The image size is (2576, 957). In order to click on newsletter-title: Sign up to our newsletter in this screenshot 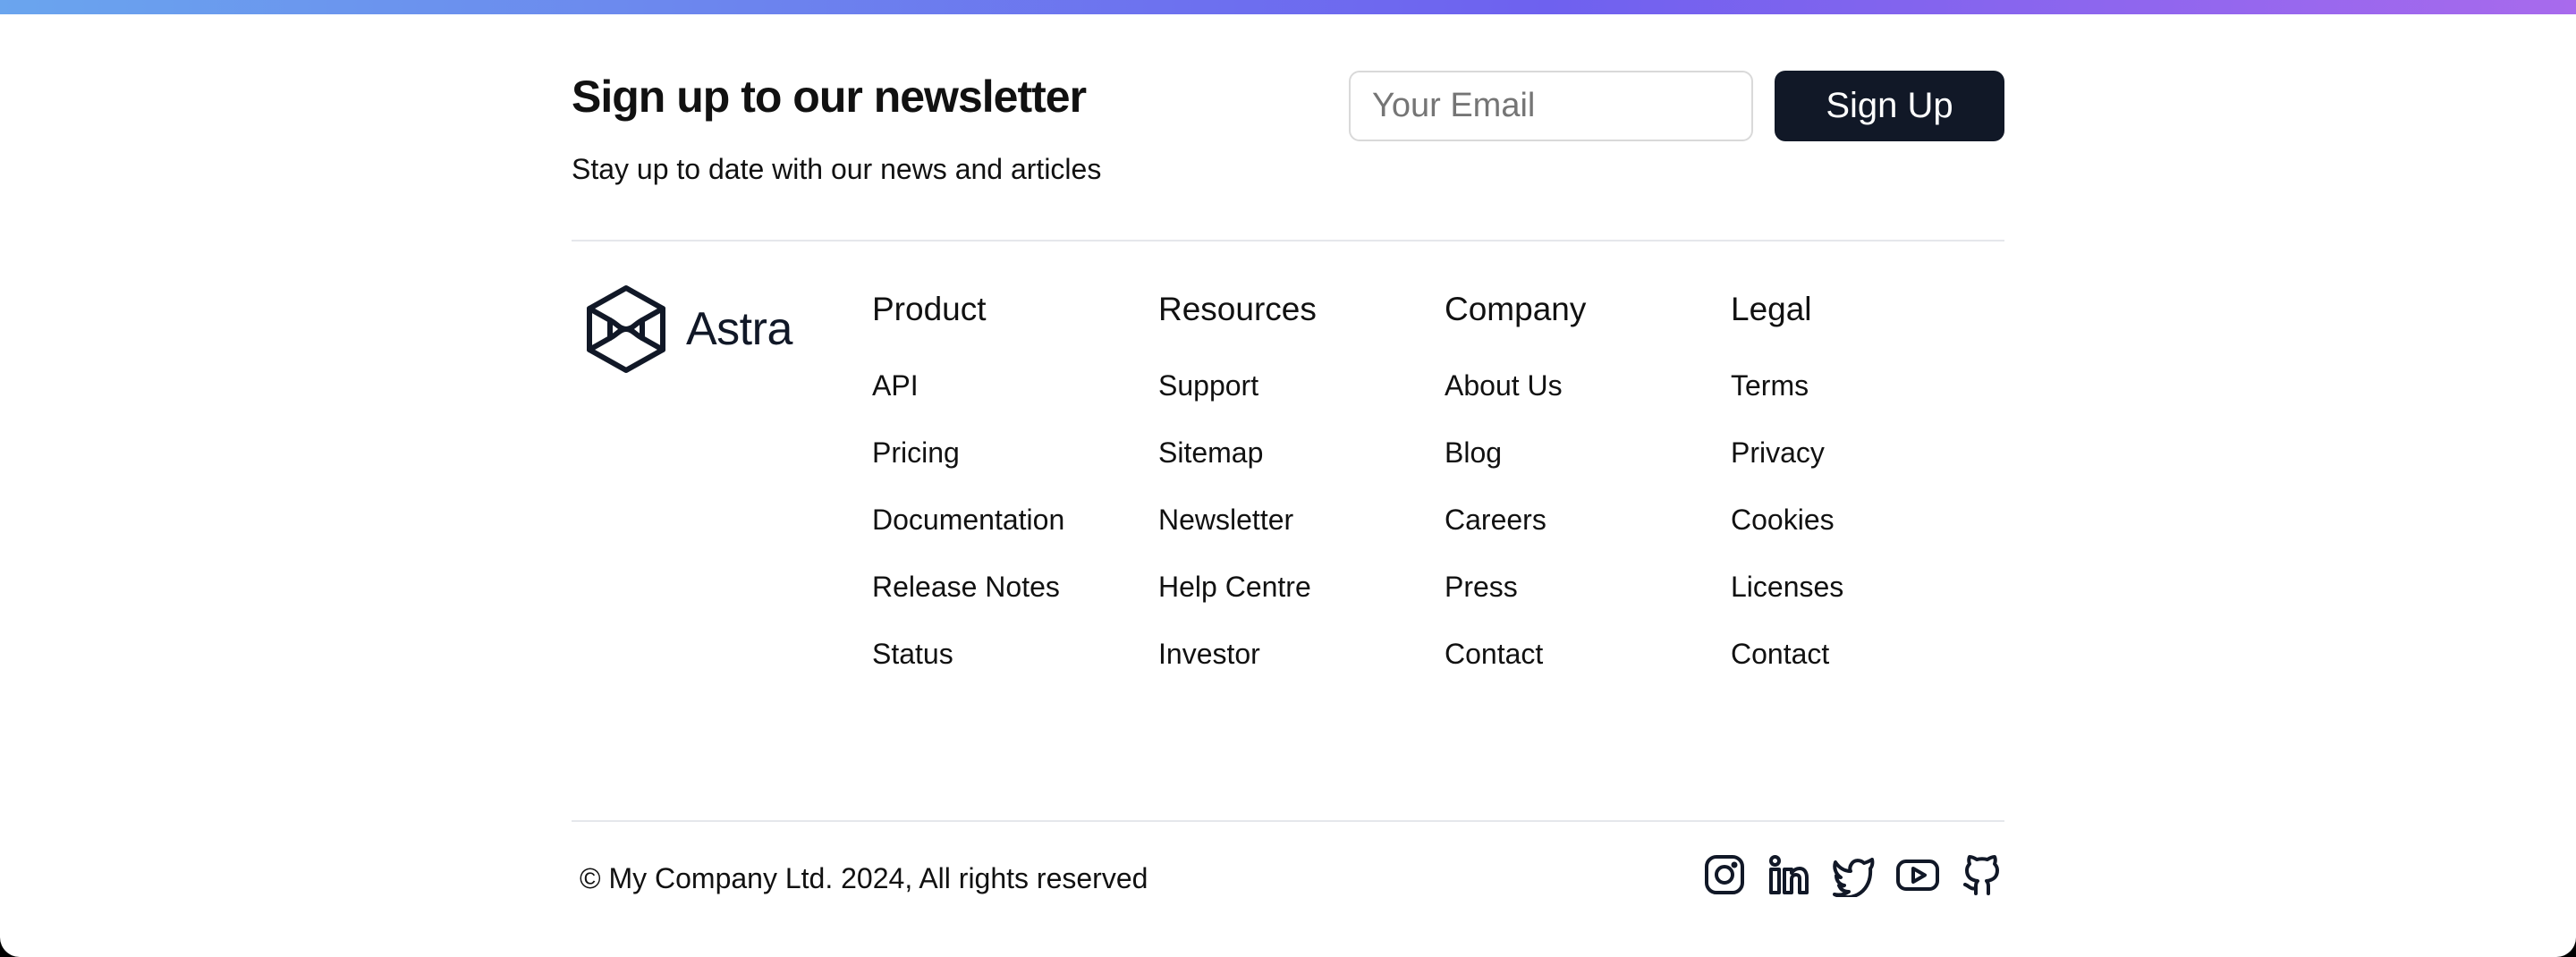, I will do `click(829, 97)`.